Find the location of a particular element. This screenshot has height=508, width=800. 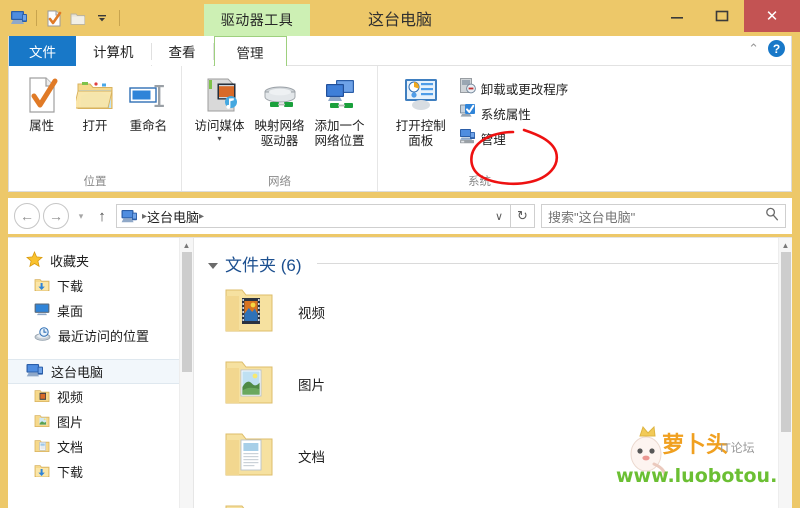

star-icon is located at coordinates (34, 260).